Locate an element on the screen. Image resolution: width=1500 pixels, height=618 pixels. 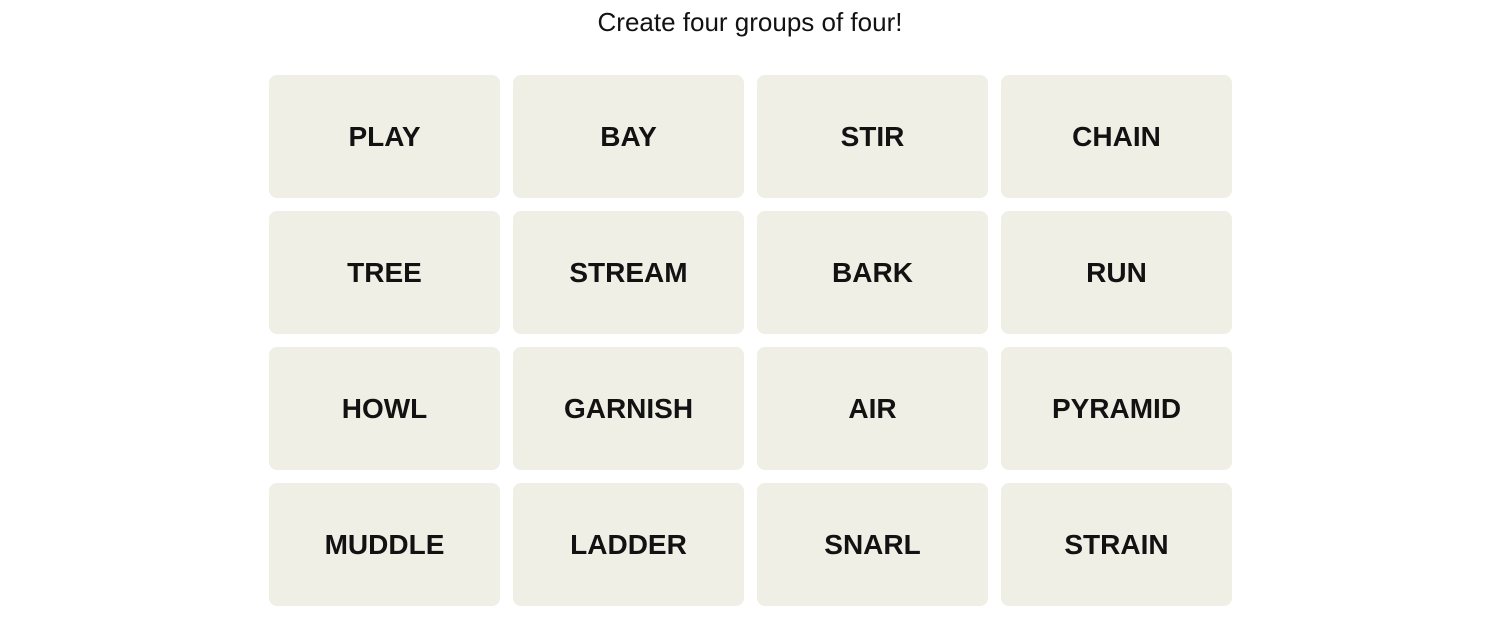
word-tile: STRAIN is located at coordinates (1116, 544).